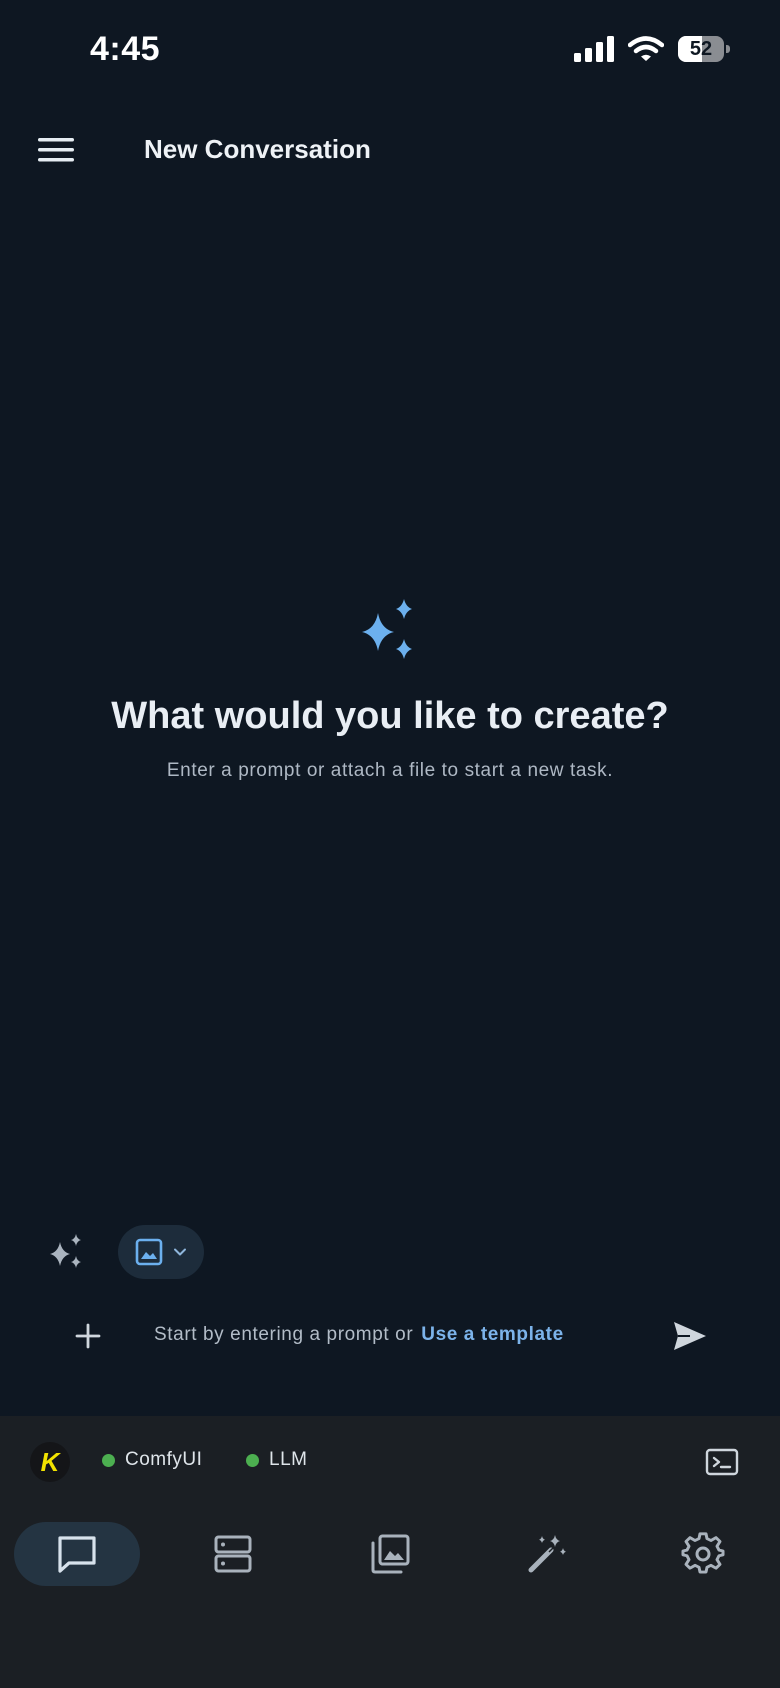  Describe the element at coordinates (164, 1459) in the screenshot. I see `connection-label: ComfyUI` at that location.